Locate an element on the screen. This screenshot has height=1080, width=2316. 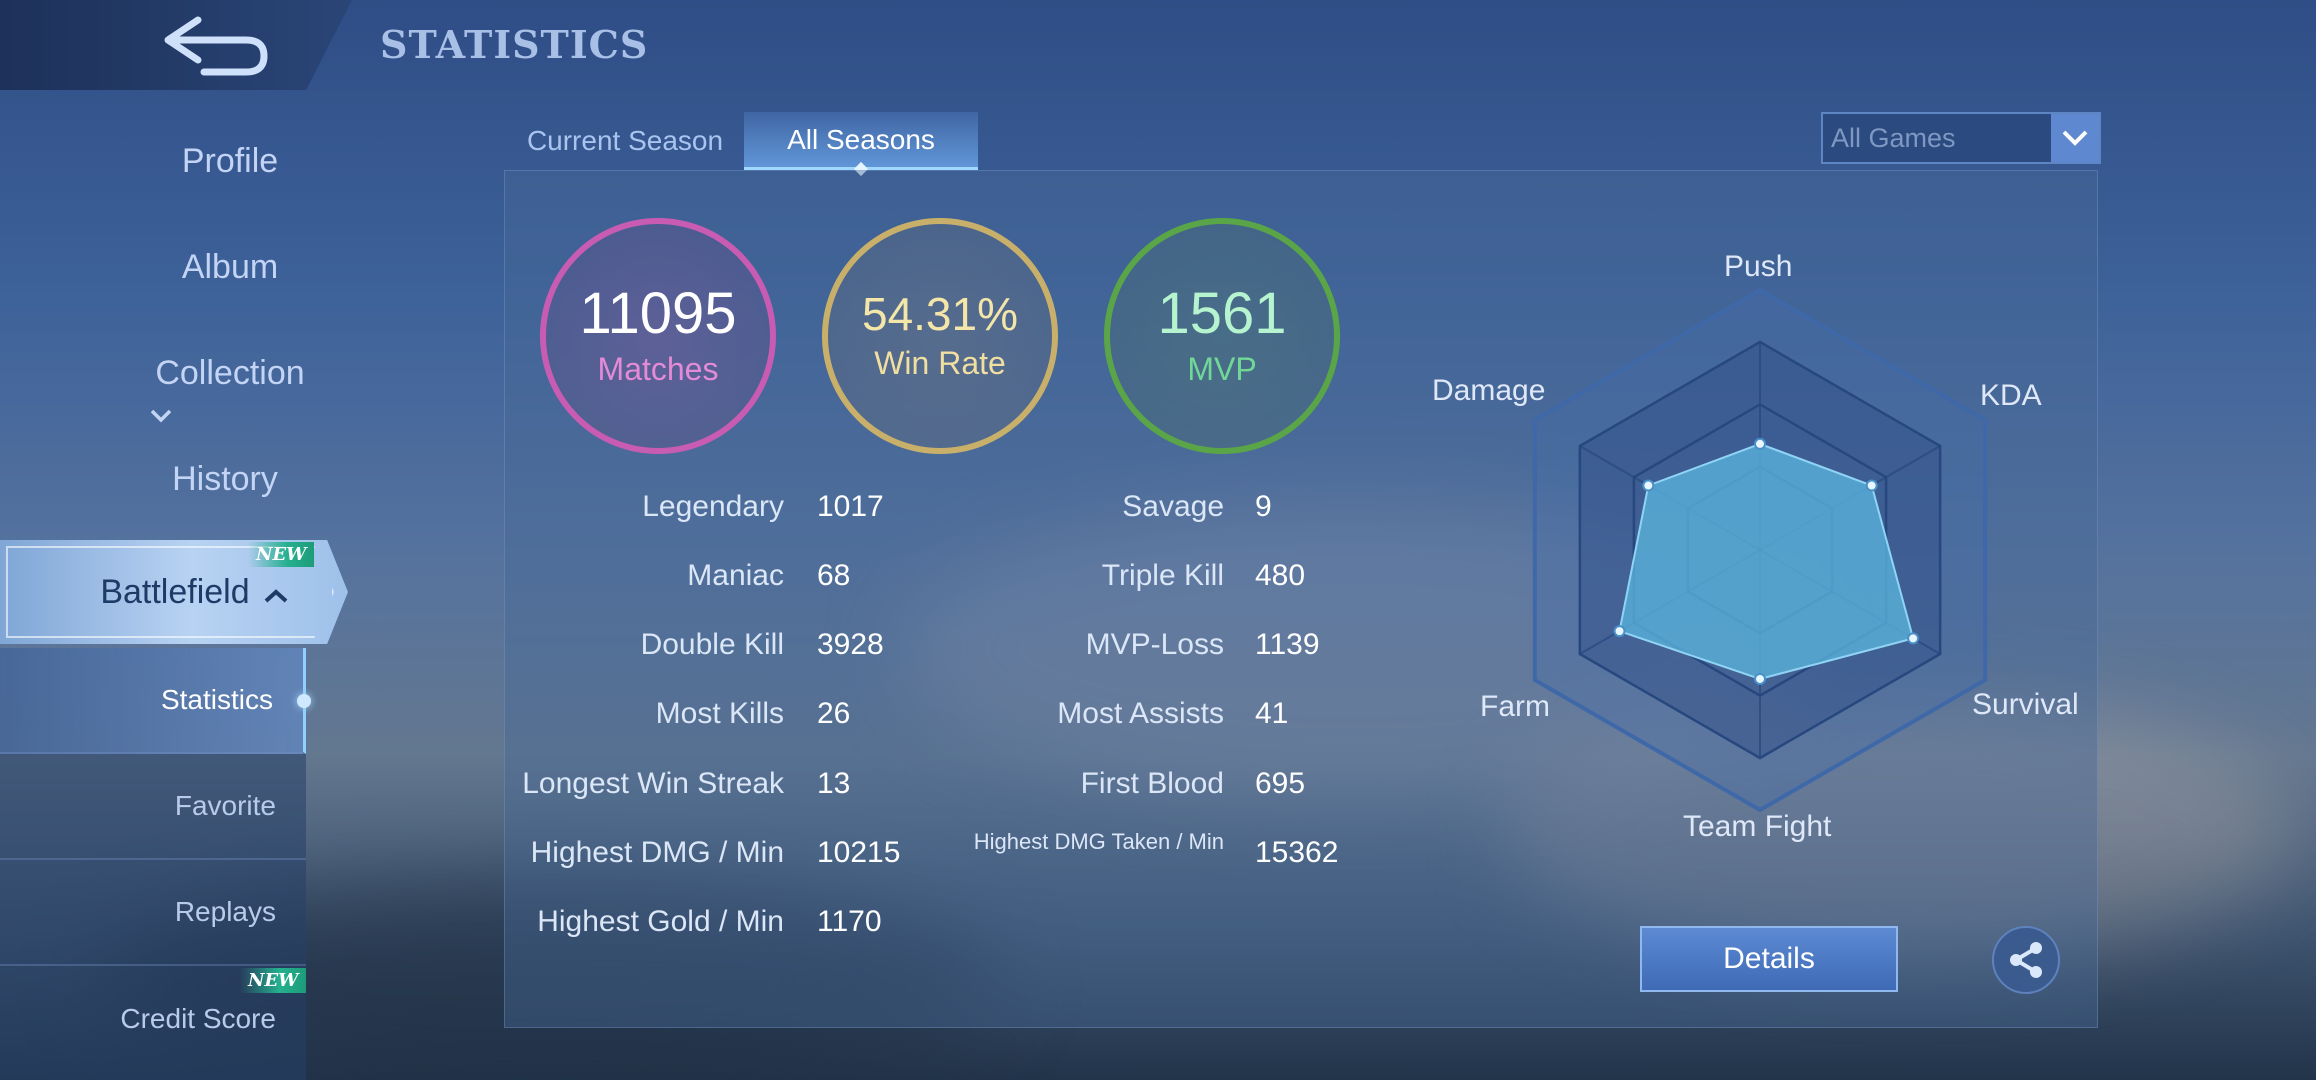
radar-point-survival is located at coordinates (1913, 638).